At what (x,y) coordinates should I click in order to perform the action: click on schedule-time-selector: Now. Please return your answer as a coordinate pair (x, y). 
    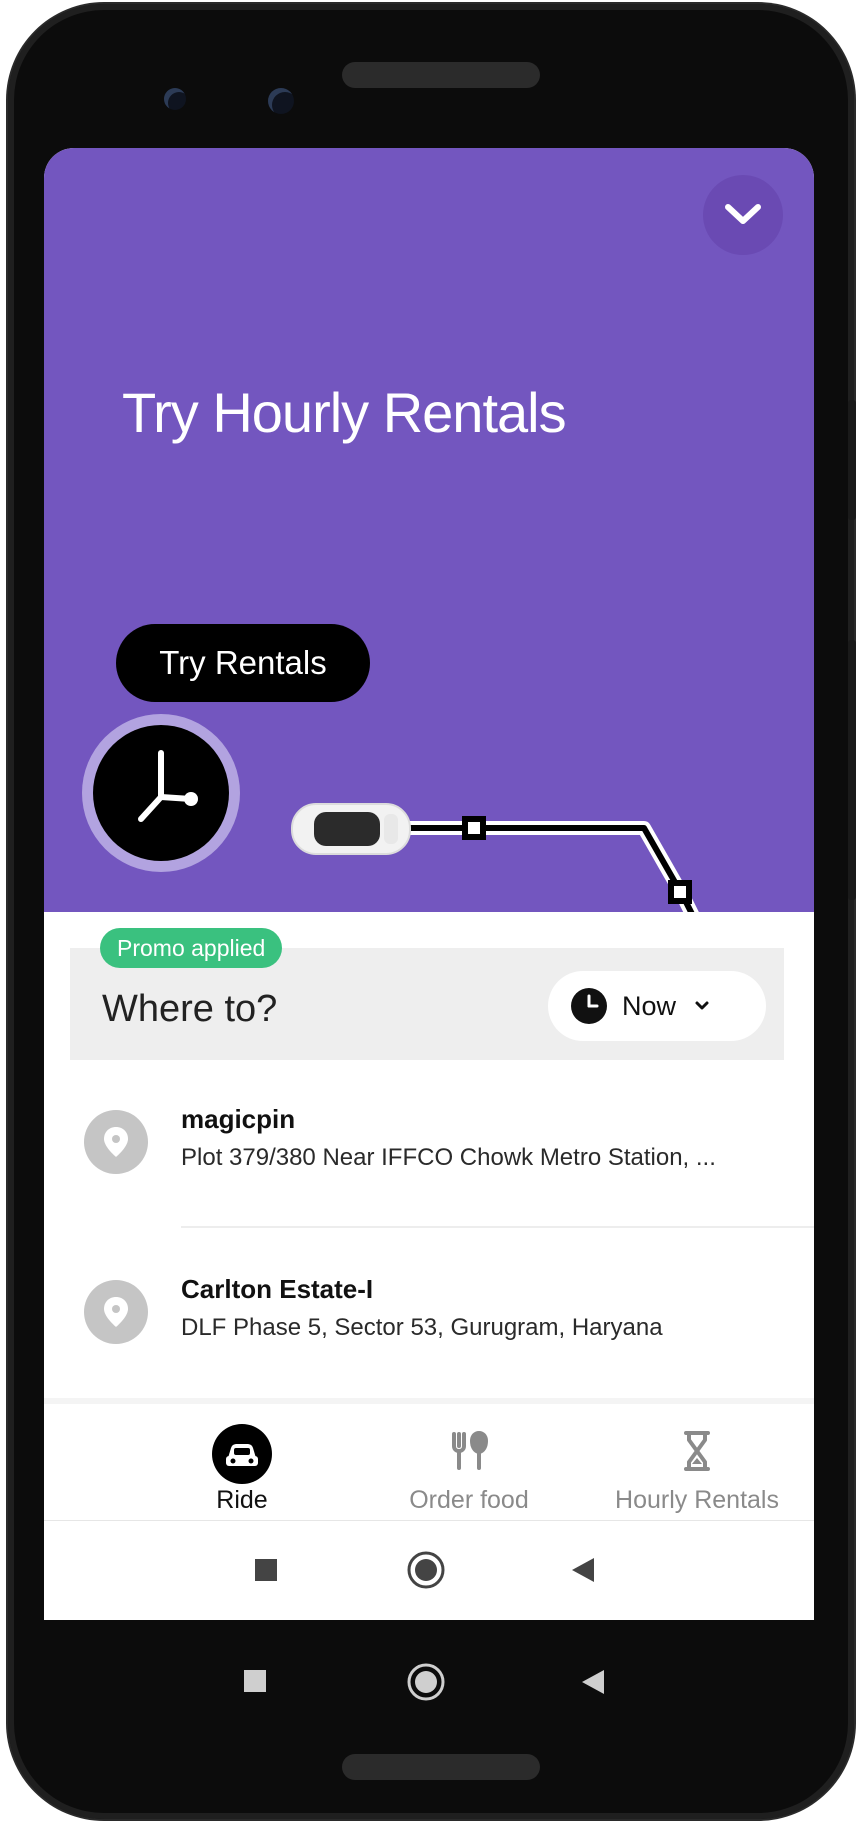
    Looking at the image, I should click on (657, 1006).